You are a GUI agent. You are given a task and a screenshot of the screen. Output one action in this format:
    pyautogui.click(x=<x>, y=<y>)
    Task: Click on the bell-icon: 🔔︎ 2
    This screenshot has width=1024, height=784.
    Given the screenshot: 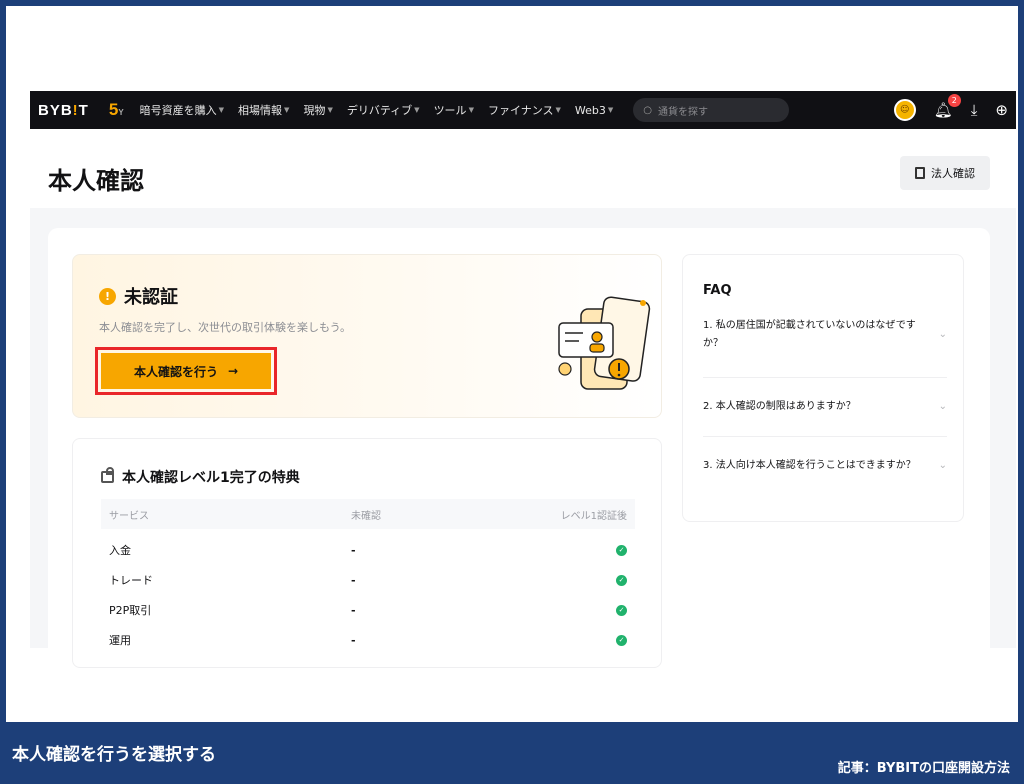 What is the action you would take?
    pyautogui.click(x=947, y=106)
    